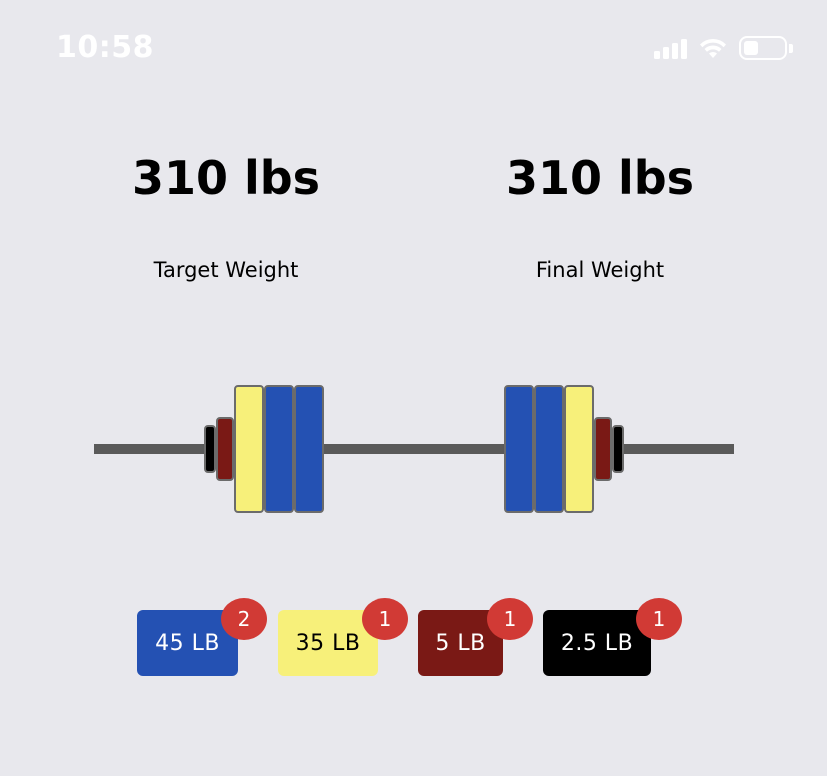 The height and width of the screenshot is (776, 827). What do you see at coordinates (603, 449) in the screenshot?
I see `plate-5lb-right` at bounding box center [603, 449].